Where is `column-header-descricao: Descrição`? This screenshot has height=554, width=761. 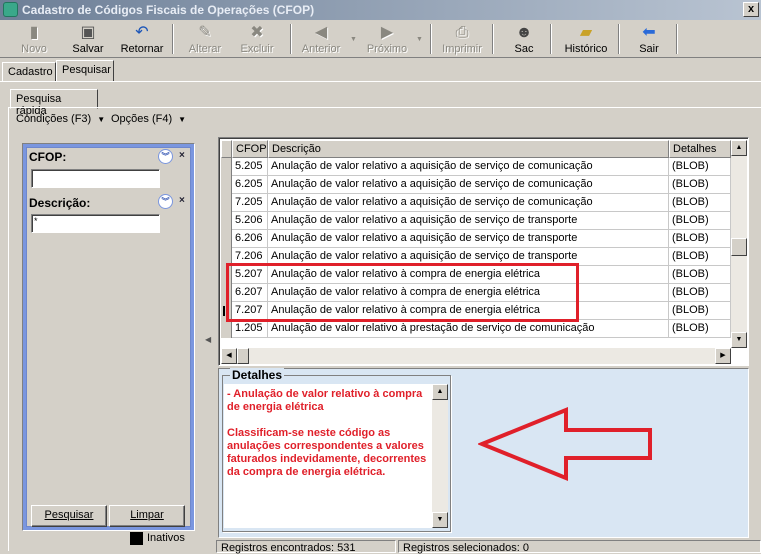 column-header-descricao: Descrição is located at coordinates (468, 149).